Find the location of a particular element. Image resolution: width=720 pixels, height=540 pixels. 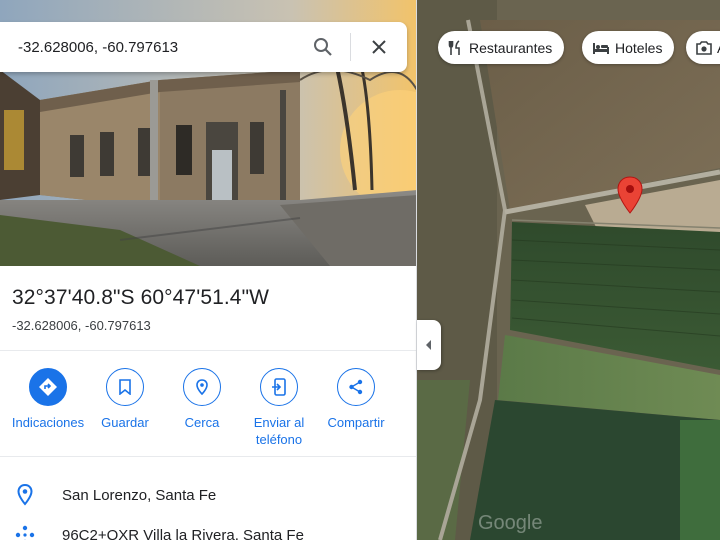

address-row: San Lorenzo, Santa Fe is located at coordinates (208, 495).